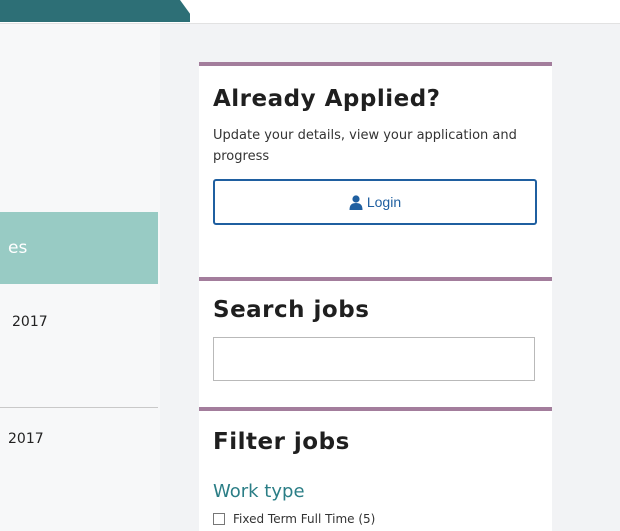  What do you see at coordinates (219, 519) in the screenshot?
I see `filter-checkbox` at bounding box center [219, 519].